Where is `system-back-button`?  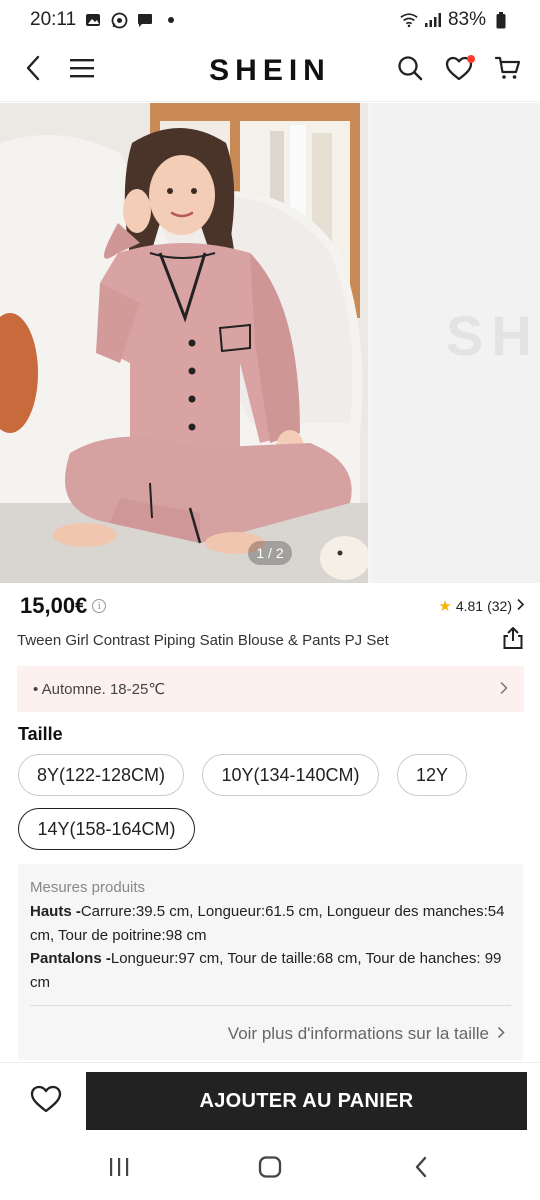 system-back-button is located at coordinates (421, 1169).